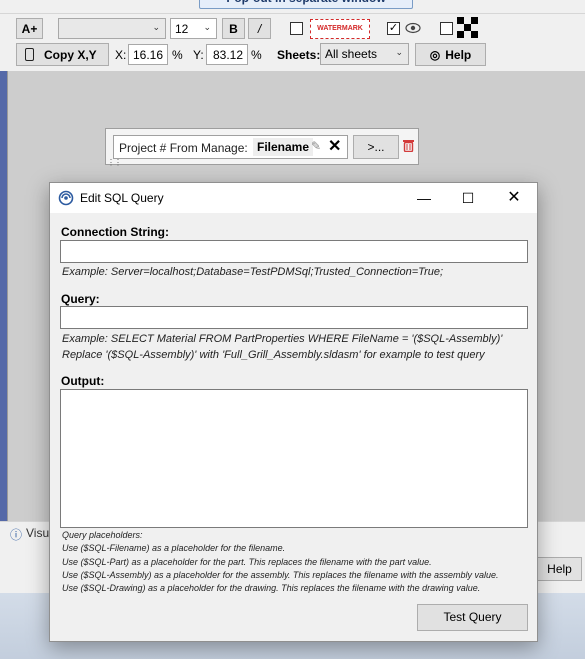 Image resolution: width=585 pixels, height=659 pixels. Describe the element at coordinates (299, 55) in the screenshot. I see `sheets-label: Sheets:` at that location.